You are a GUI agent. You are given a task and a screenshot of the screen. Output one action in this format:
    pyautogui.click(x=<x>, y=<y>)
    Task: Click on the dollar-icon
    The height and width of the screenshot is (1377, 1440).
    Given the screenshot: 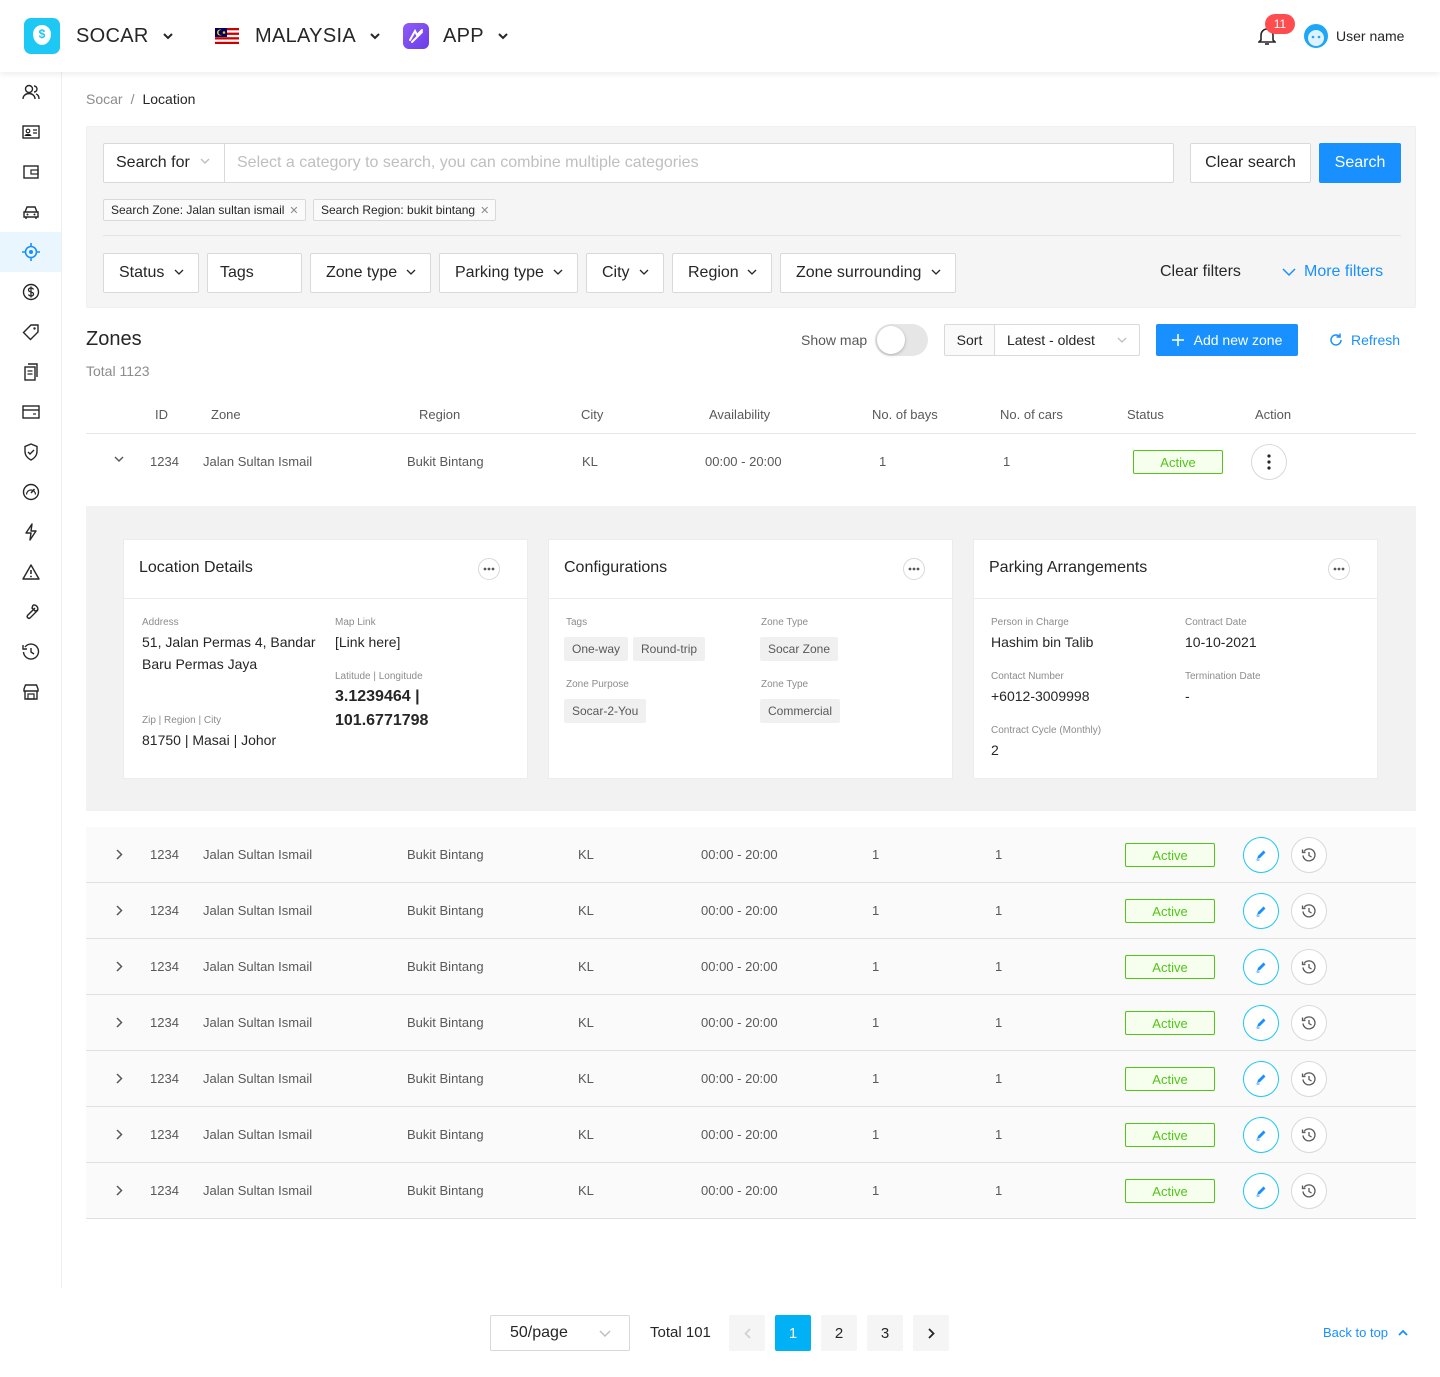 What is the action you would take?
    pyautogui.click(x=30, y=292)
    